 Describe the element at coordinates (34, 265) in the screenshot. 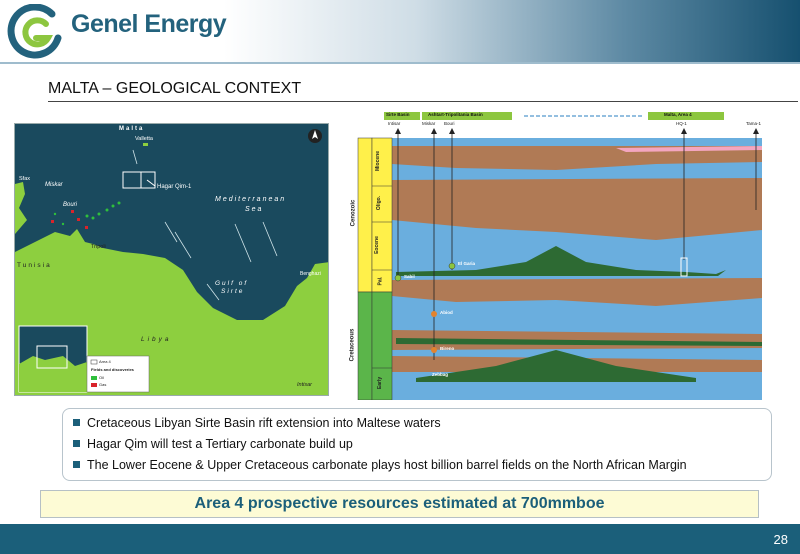

I see `map-label-tunisia: Tunisia` at that location.